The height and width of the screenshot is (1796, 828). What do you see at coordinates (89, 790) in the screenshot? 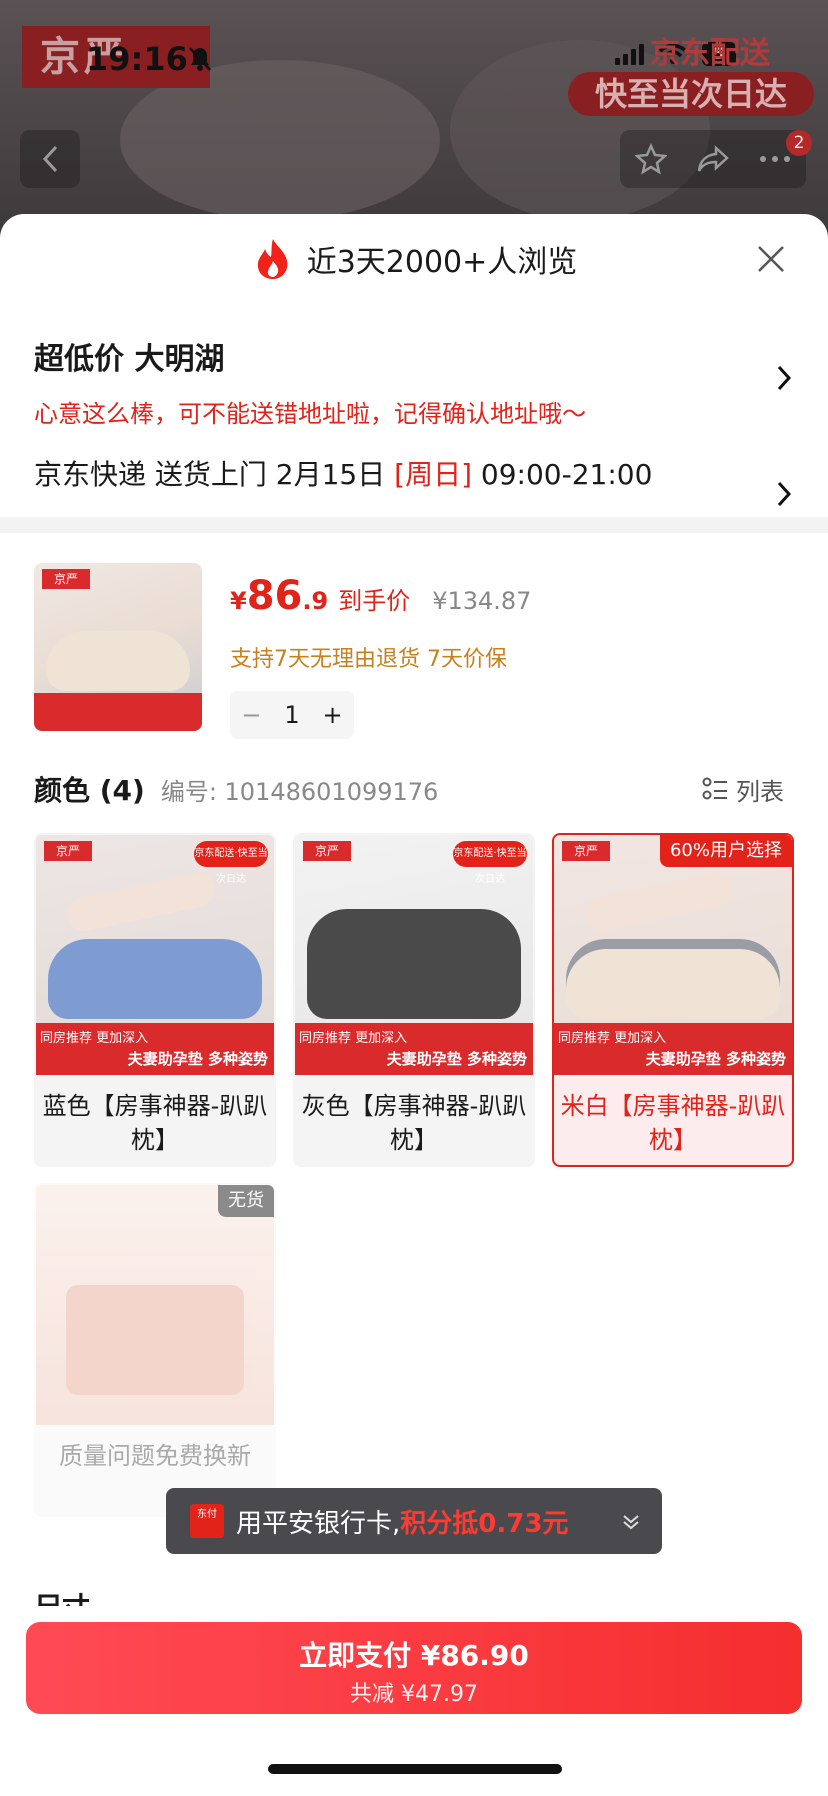
I see `color-title: 颜色 (4)` at bounding box center [89, 790].